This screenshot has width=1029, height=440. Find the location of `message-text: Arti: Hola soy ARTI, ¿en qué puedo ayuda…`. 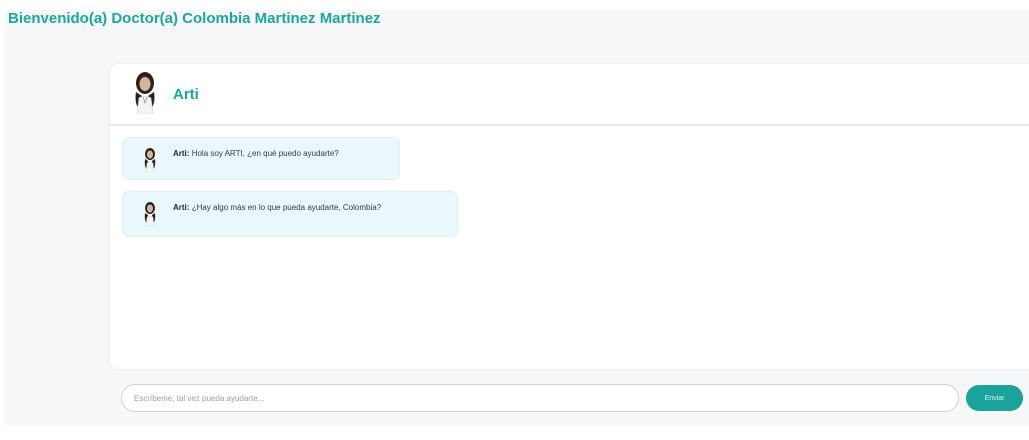

message-text: Arti: Hola soy ARTI, ¿en qué puedo ayuda… is located at coordinates (256, 153).